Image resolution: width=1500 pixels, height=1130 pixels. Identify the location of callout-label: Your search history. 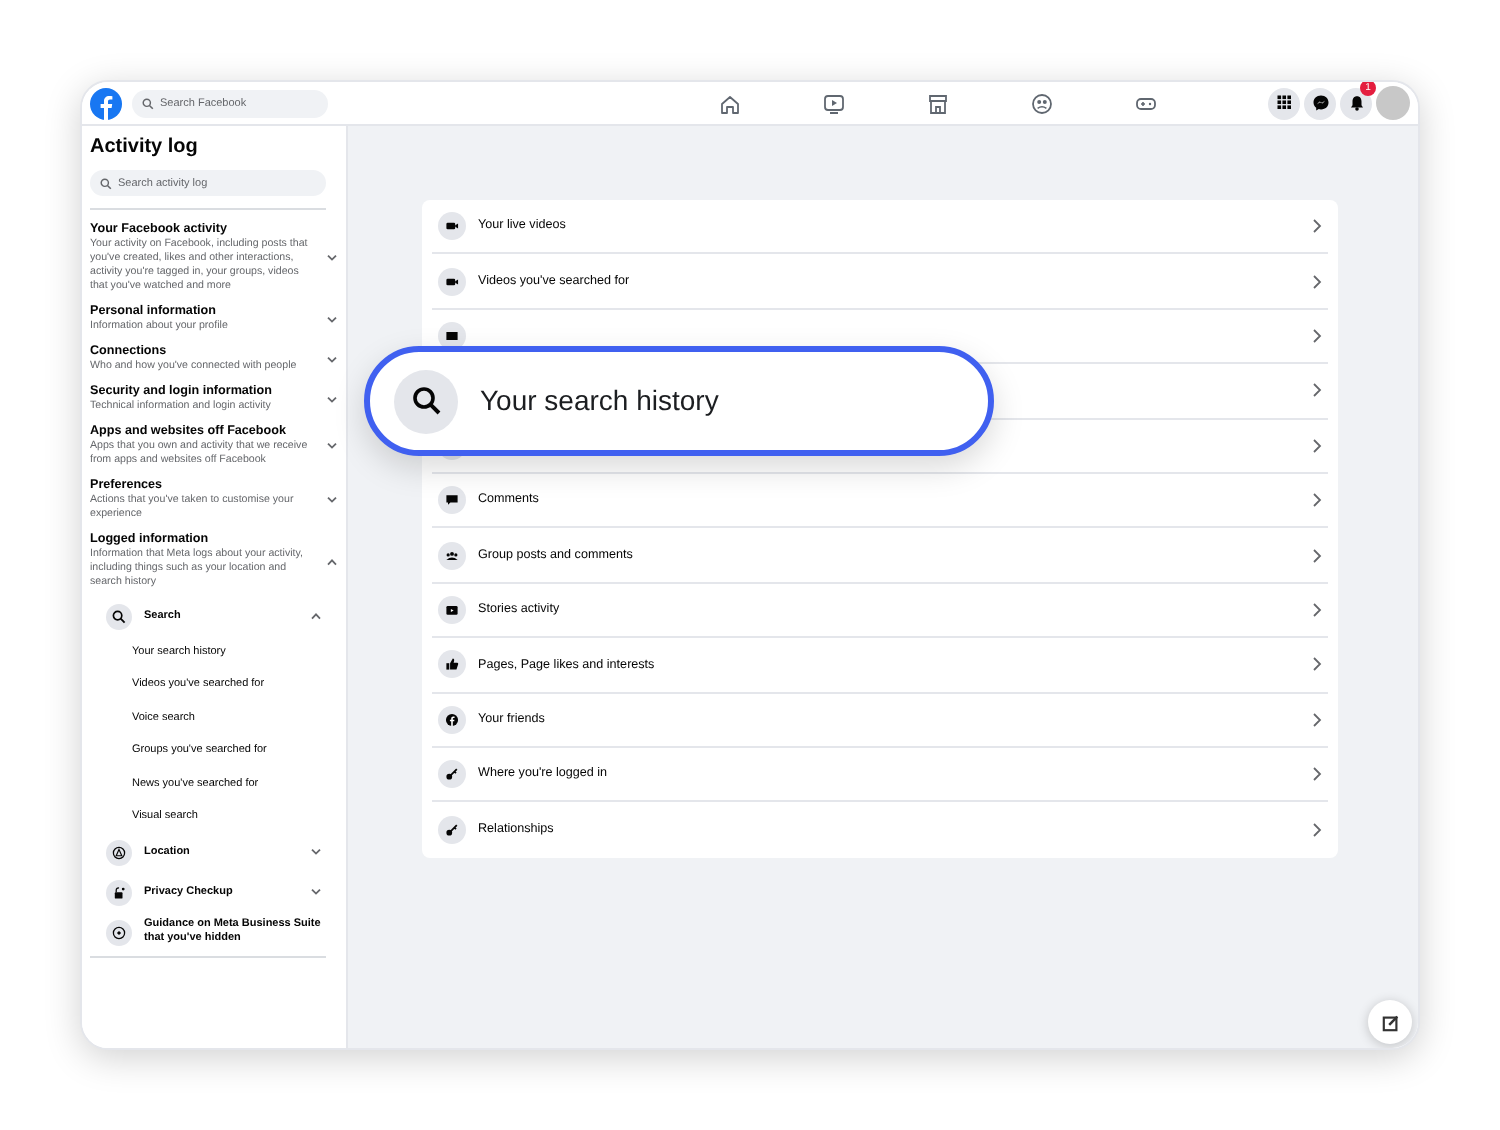
(599, 401).